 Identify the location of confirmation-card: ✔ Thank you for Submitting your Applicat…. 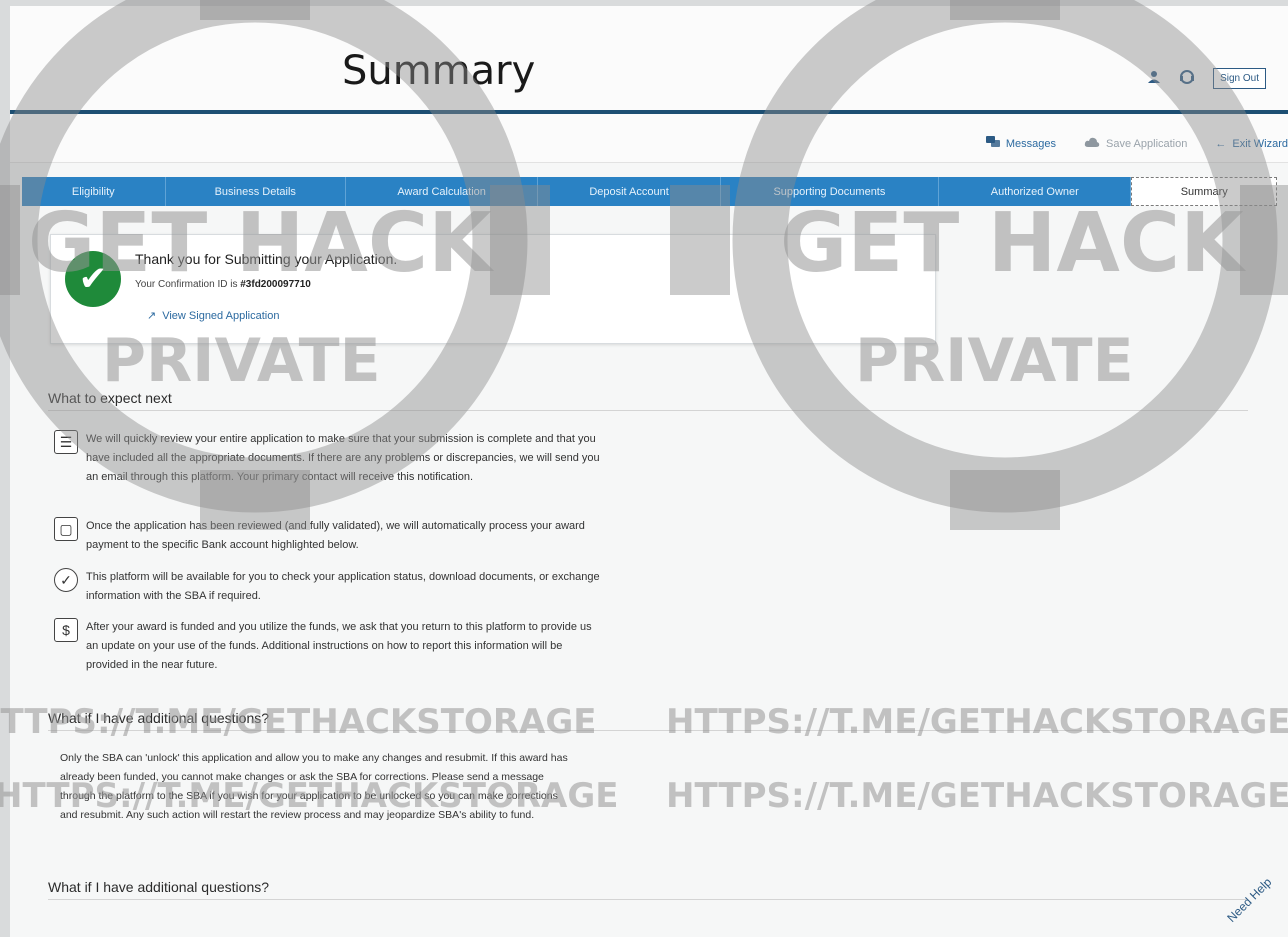
(493, 289).